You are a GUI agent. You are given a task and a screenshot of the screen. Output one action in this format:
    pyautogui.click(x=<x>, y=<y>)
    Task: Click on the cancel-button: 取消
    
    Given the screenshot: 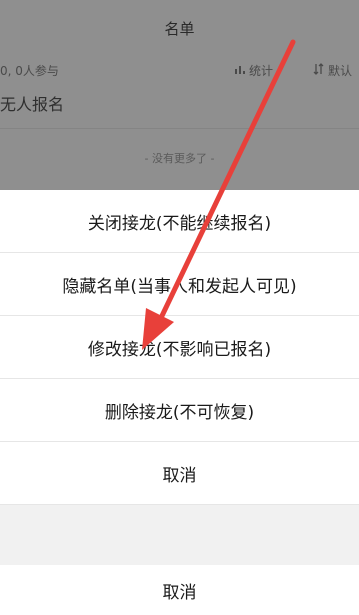 What is the action you would take?
    pyautogui.click(x=179, y=590)
    